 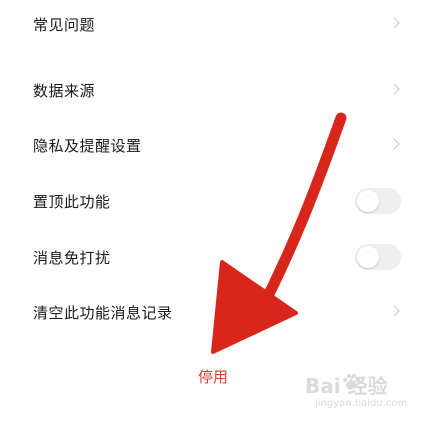 I want to click on settings-item-label: 置顶此功能, so click(x=72, y=201).